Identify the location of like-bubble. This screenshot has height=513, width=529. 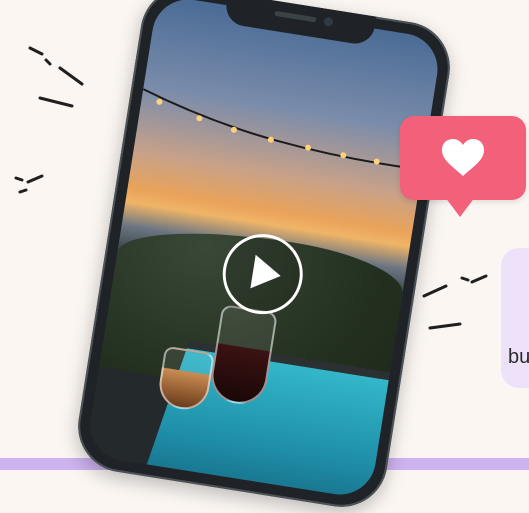
(463, 158).